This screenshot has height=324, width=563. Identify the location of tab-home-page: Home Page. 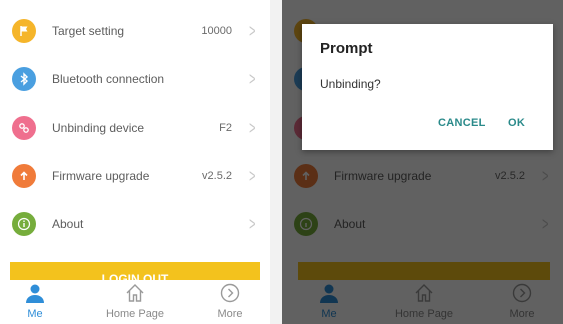
(135, 302).